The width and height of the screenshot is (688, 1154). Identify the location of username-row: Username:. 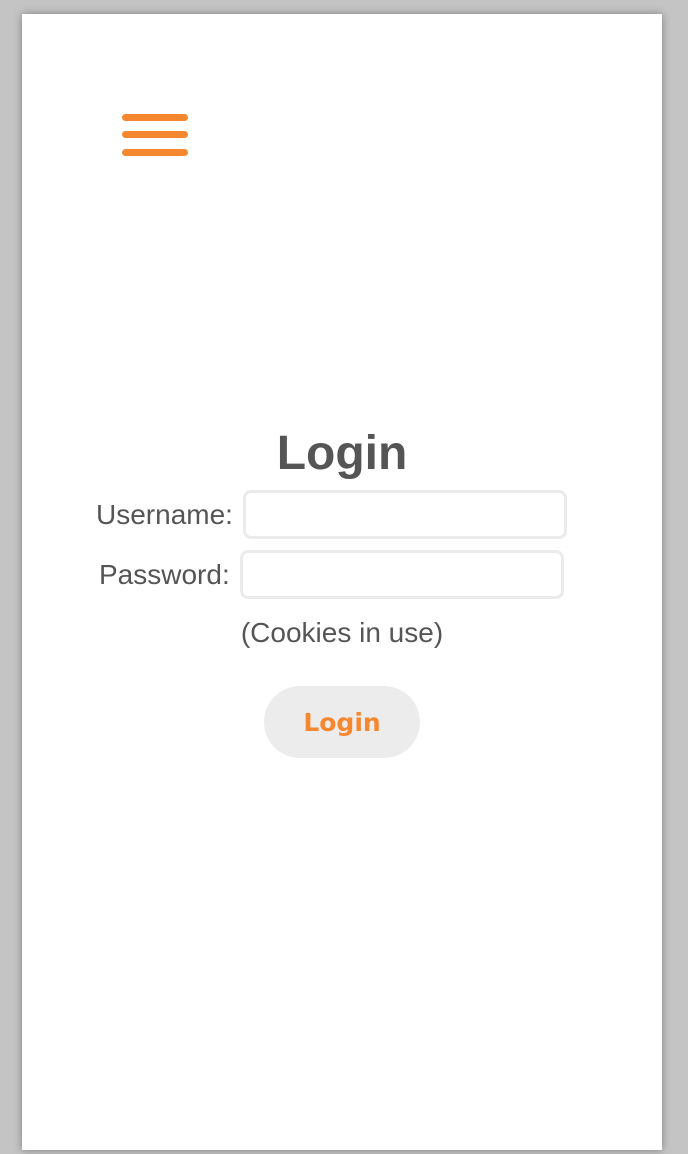
(331, 514).